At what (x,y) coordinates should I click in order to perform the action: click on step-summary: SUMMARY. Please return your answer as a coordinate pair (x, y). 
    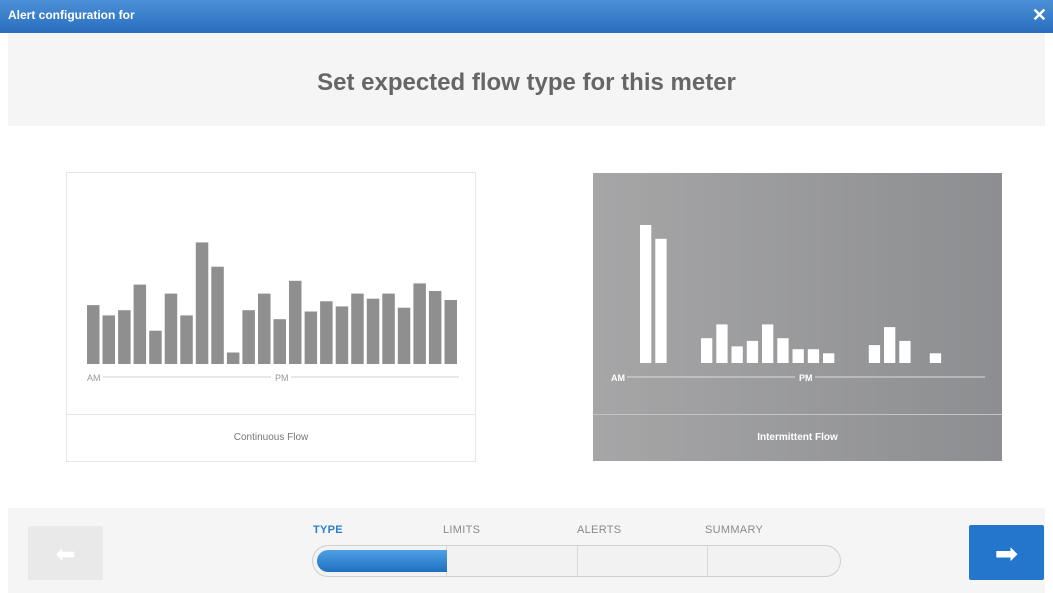
    Looking at the image, I should click on (734, 530).